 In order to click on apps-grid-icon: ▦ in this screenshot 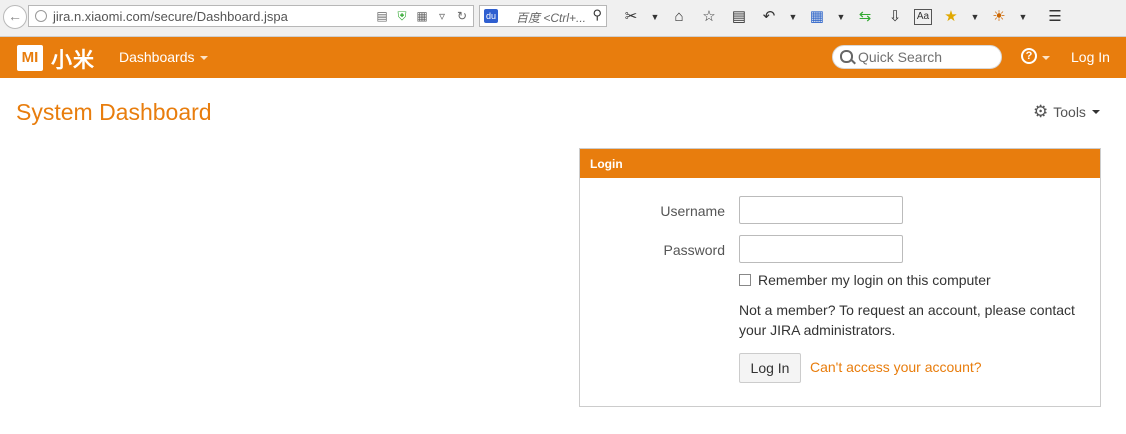, I will do `click(817, 17)`.